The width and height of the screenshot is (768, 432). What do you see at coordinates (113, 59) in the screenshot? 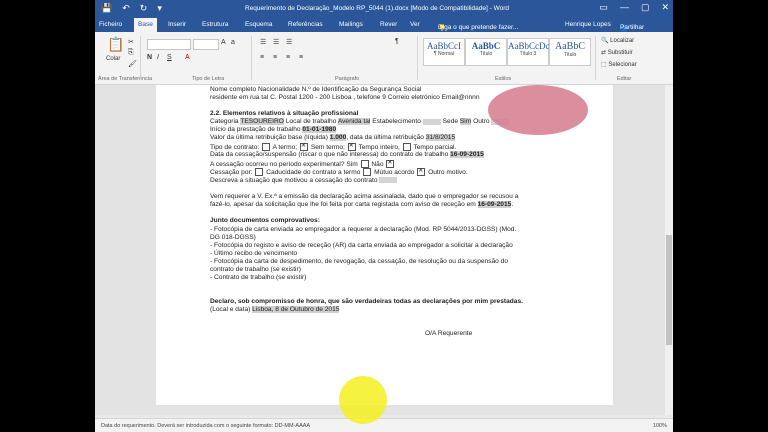
I see `paste-label: Colar` at bounding box center [113, 59].